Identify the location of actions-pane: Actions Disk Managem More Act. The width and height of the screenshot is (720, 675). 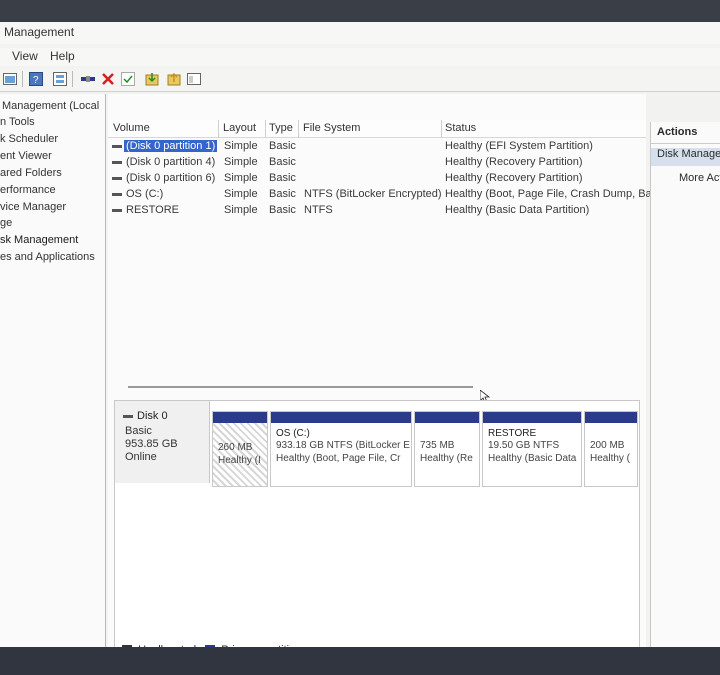
(685, 390).